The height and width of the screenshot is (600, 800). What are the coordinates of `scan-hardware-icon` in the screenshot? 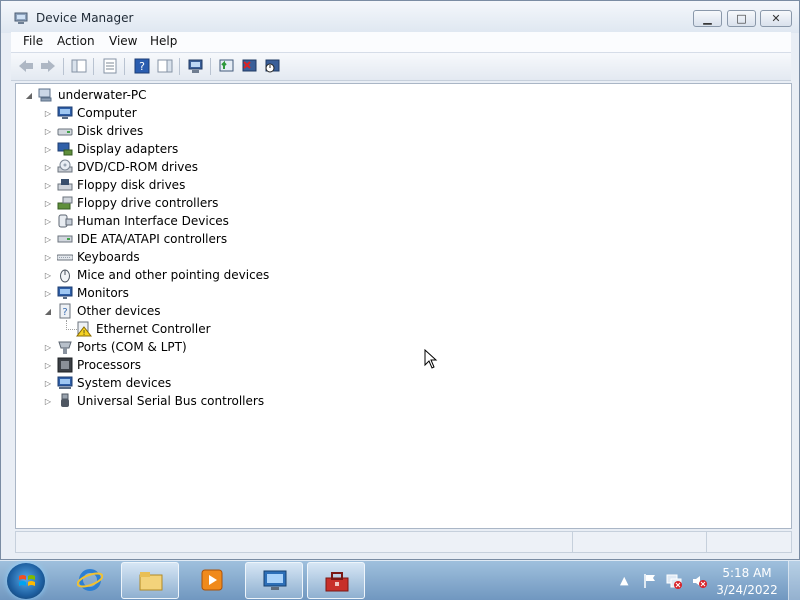 It's located at (196, 66).